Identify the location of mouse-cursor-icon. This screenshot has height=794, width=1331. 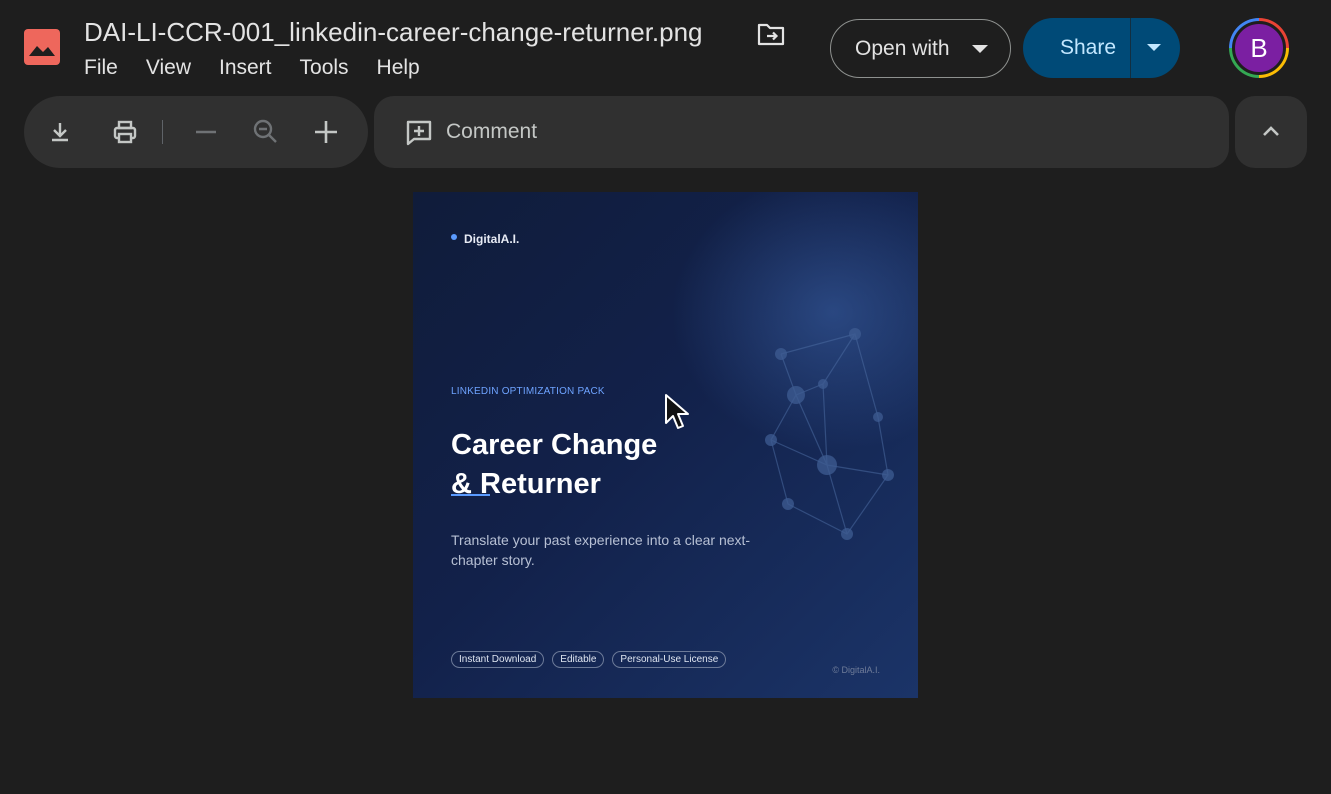
(677, 411).